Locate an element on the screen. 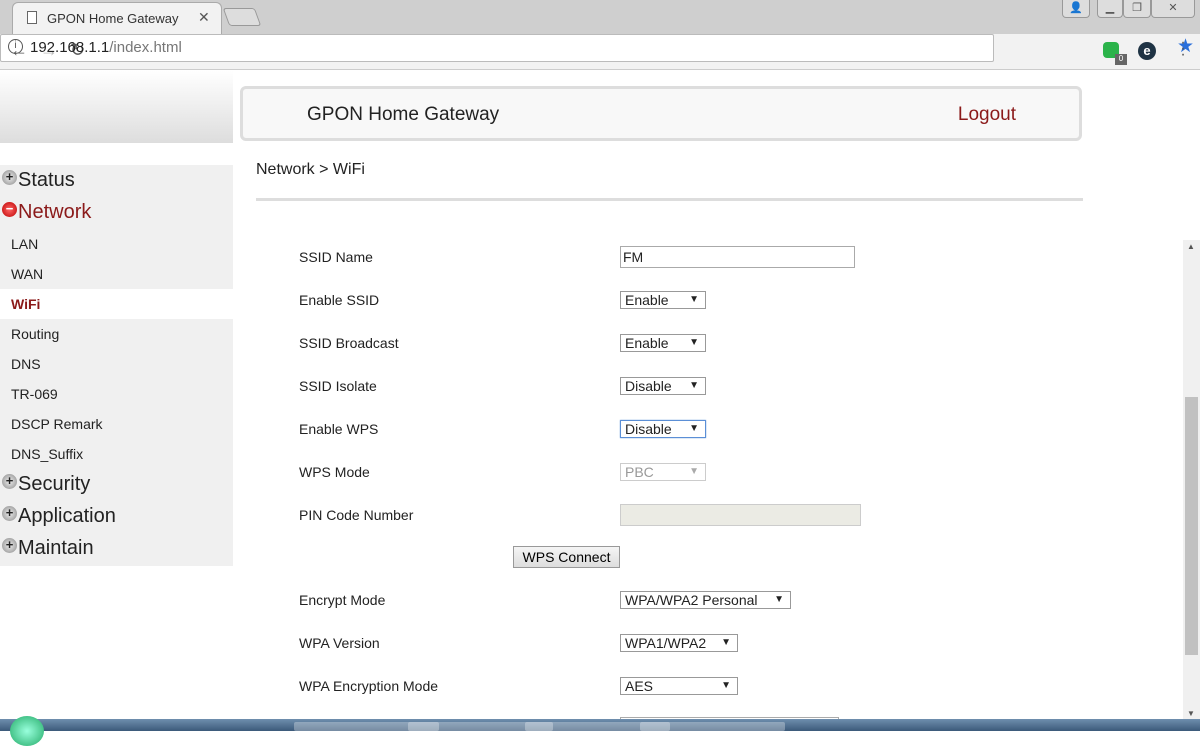 This screenshot has width=1200, height=746. enable-ssid-label: Enable SSID is located at coordinates (339, 300).